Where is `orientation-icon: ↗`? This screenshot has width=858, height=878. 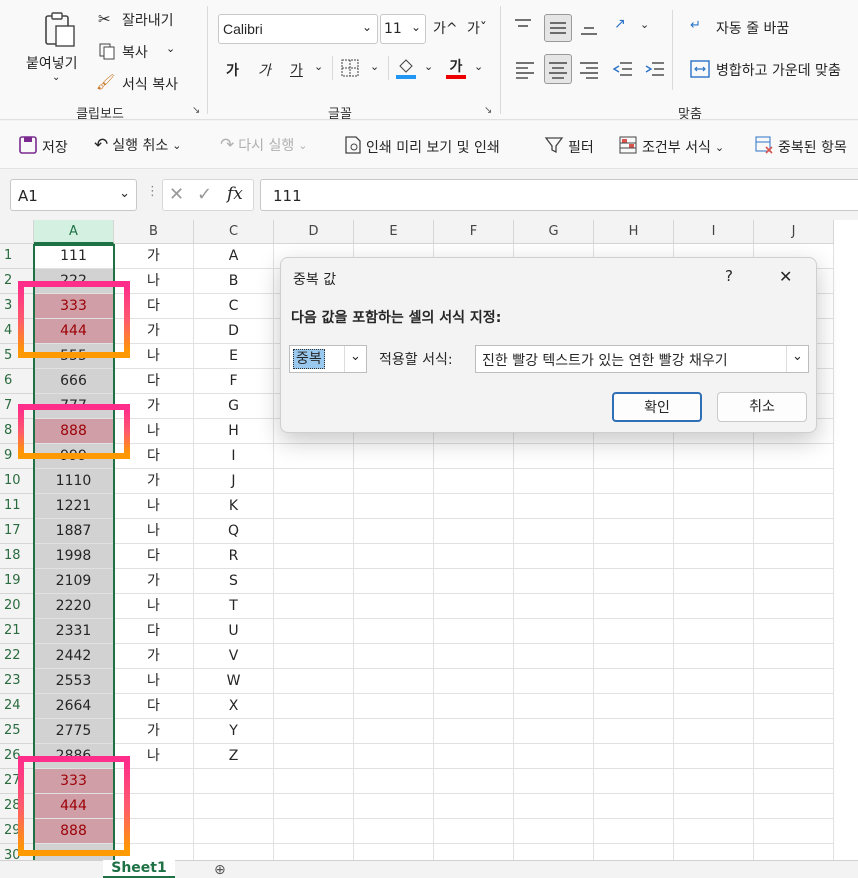
orientation-icon: ↗ is located at coordinates (620, 24).